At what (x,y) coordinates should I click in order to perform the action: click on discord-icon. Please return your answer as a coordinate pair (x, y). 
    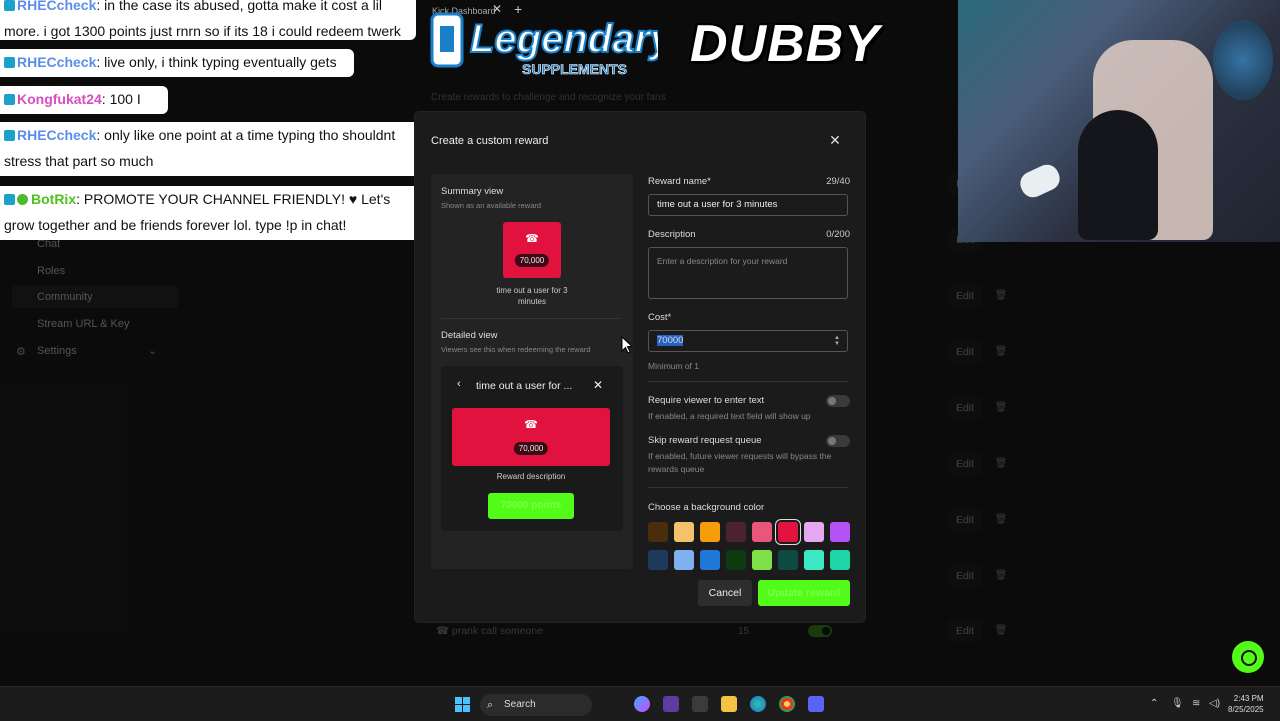
    Looking at the image, I should click on (816, 704).